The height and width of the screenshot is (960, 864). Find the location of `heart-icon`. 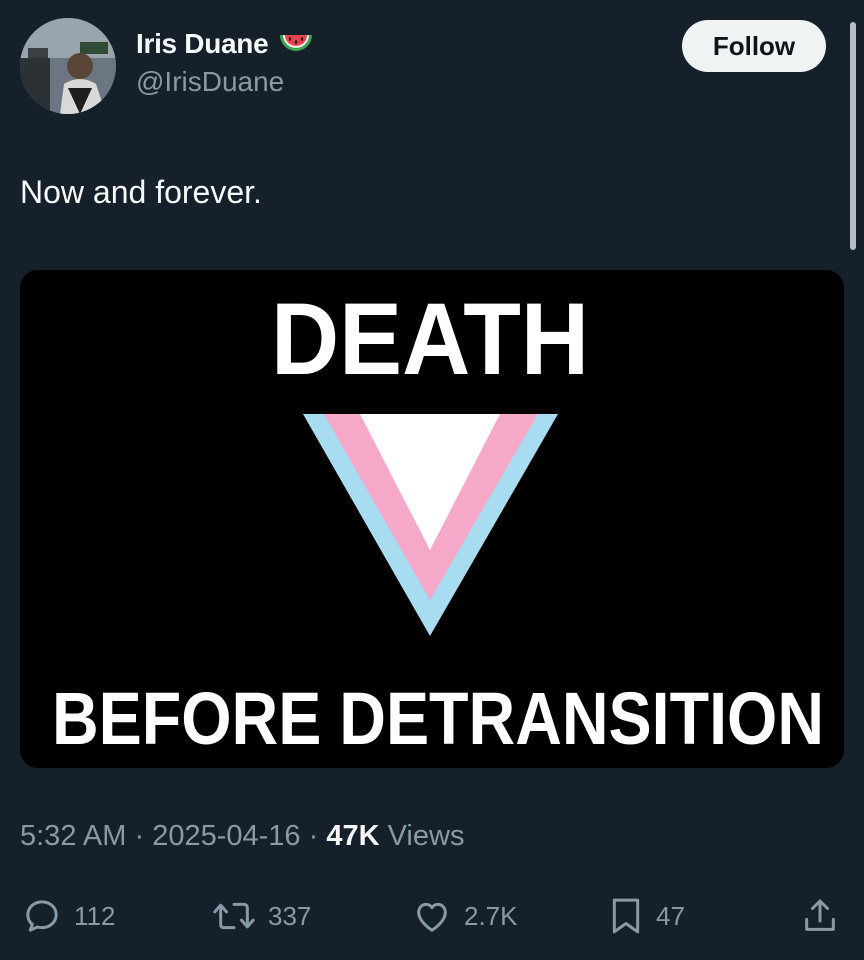

heart-icon is located at coordinates (432, 917).